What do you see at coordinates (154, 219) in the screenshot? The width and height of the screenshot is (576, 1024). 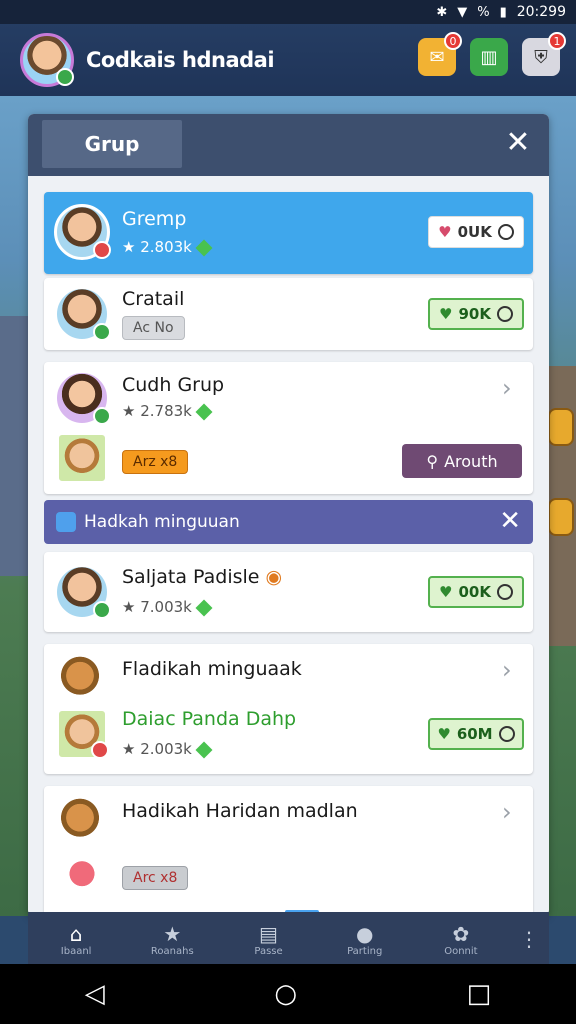 I see `group-title: Gremp` at bounding box center [154, 219].